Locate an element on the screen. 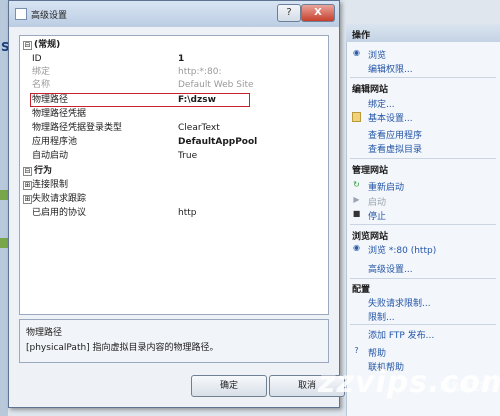  config-section-title: 配置 is located at coordinates (361, 290).